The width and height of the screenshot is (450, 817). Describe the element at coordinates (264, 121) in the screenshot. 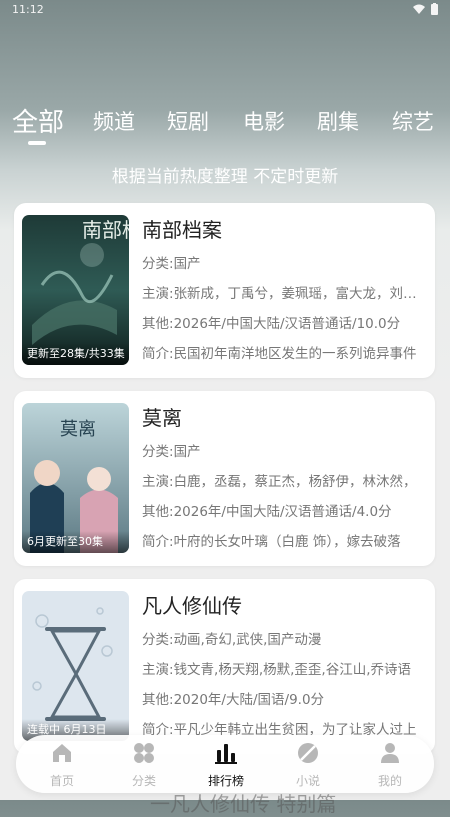

I see `tab-movie: 电影` at that location.